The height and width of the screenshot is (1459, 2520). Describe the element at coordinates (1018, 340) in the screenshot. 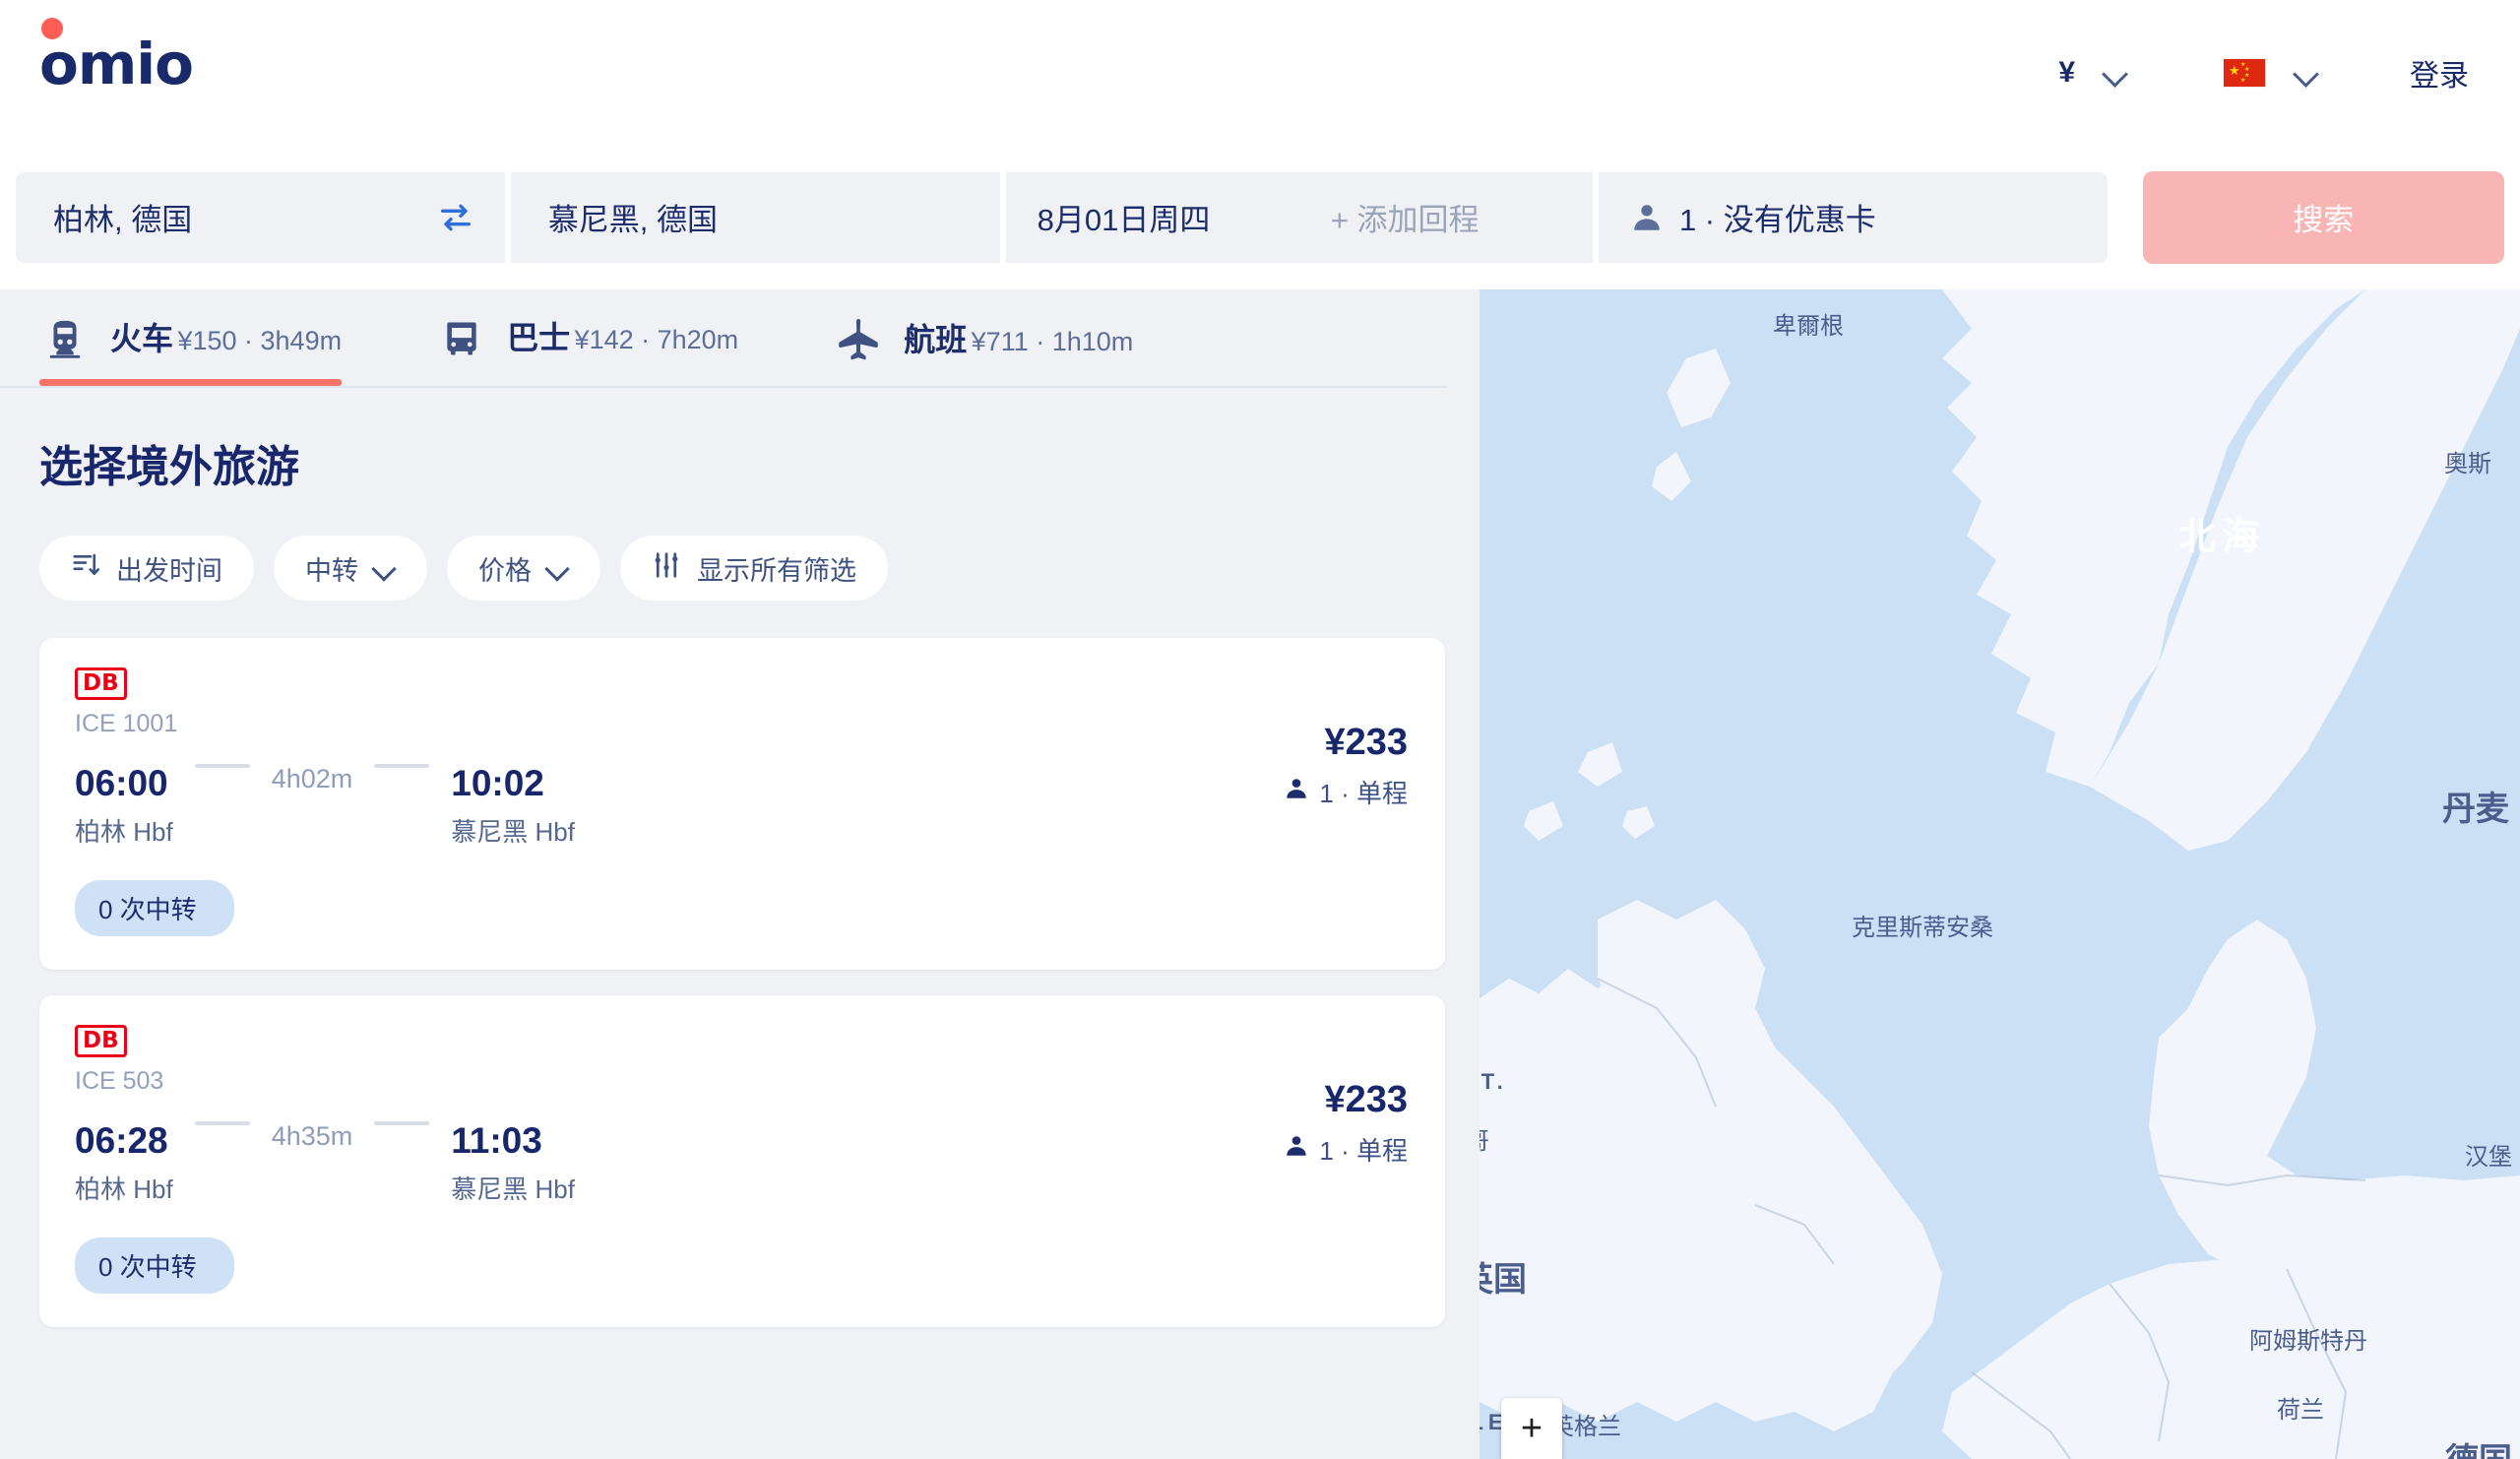

I see `tab-flight-text: 航班 ¥711 · 1h10m` at that location.